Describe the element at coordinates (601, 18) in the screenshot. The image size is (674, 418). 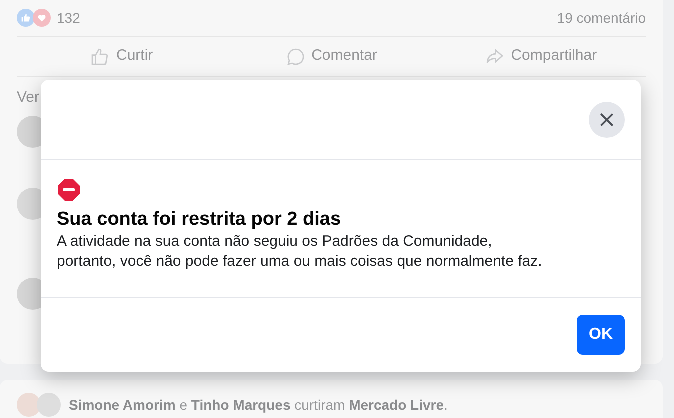
I see `comment-count: 19 comentário` at that location.